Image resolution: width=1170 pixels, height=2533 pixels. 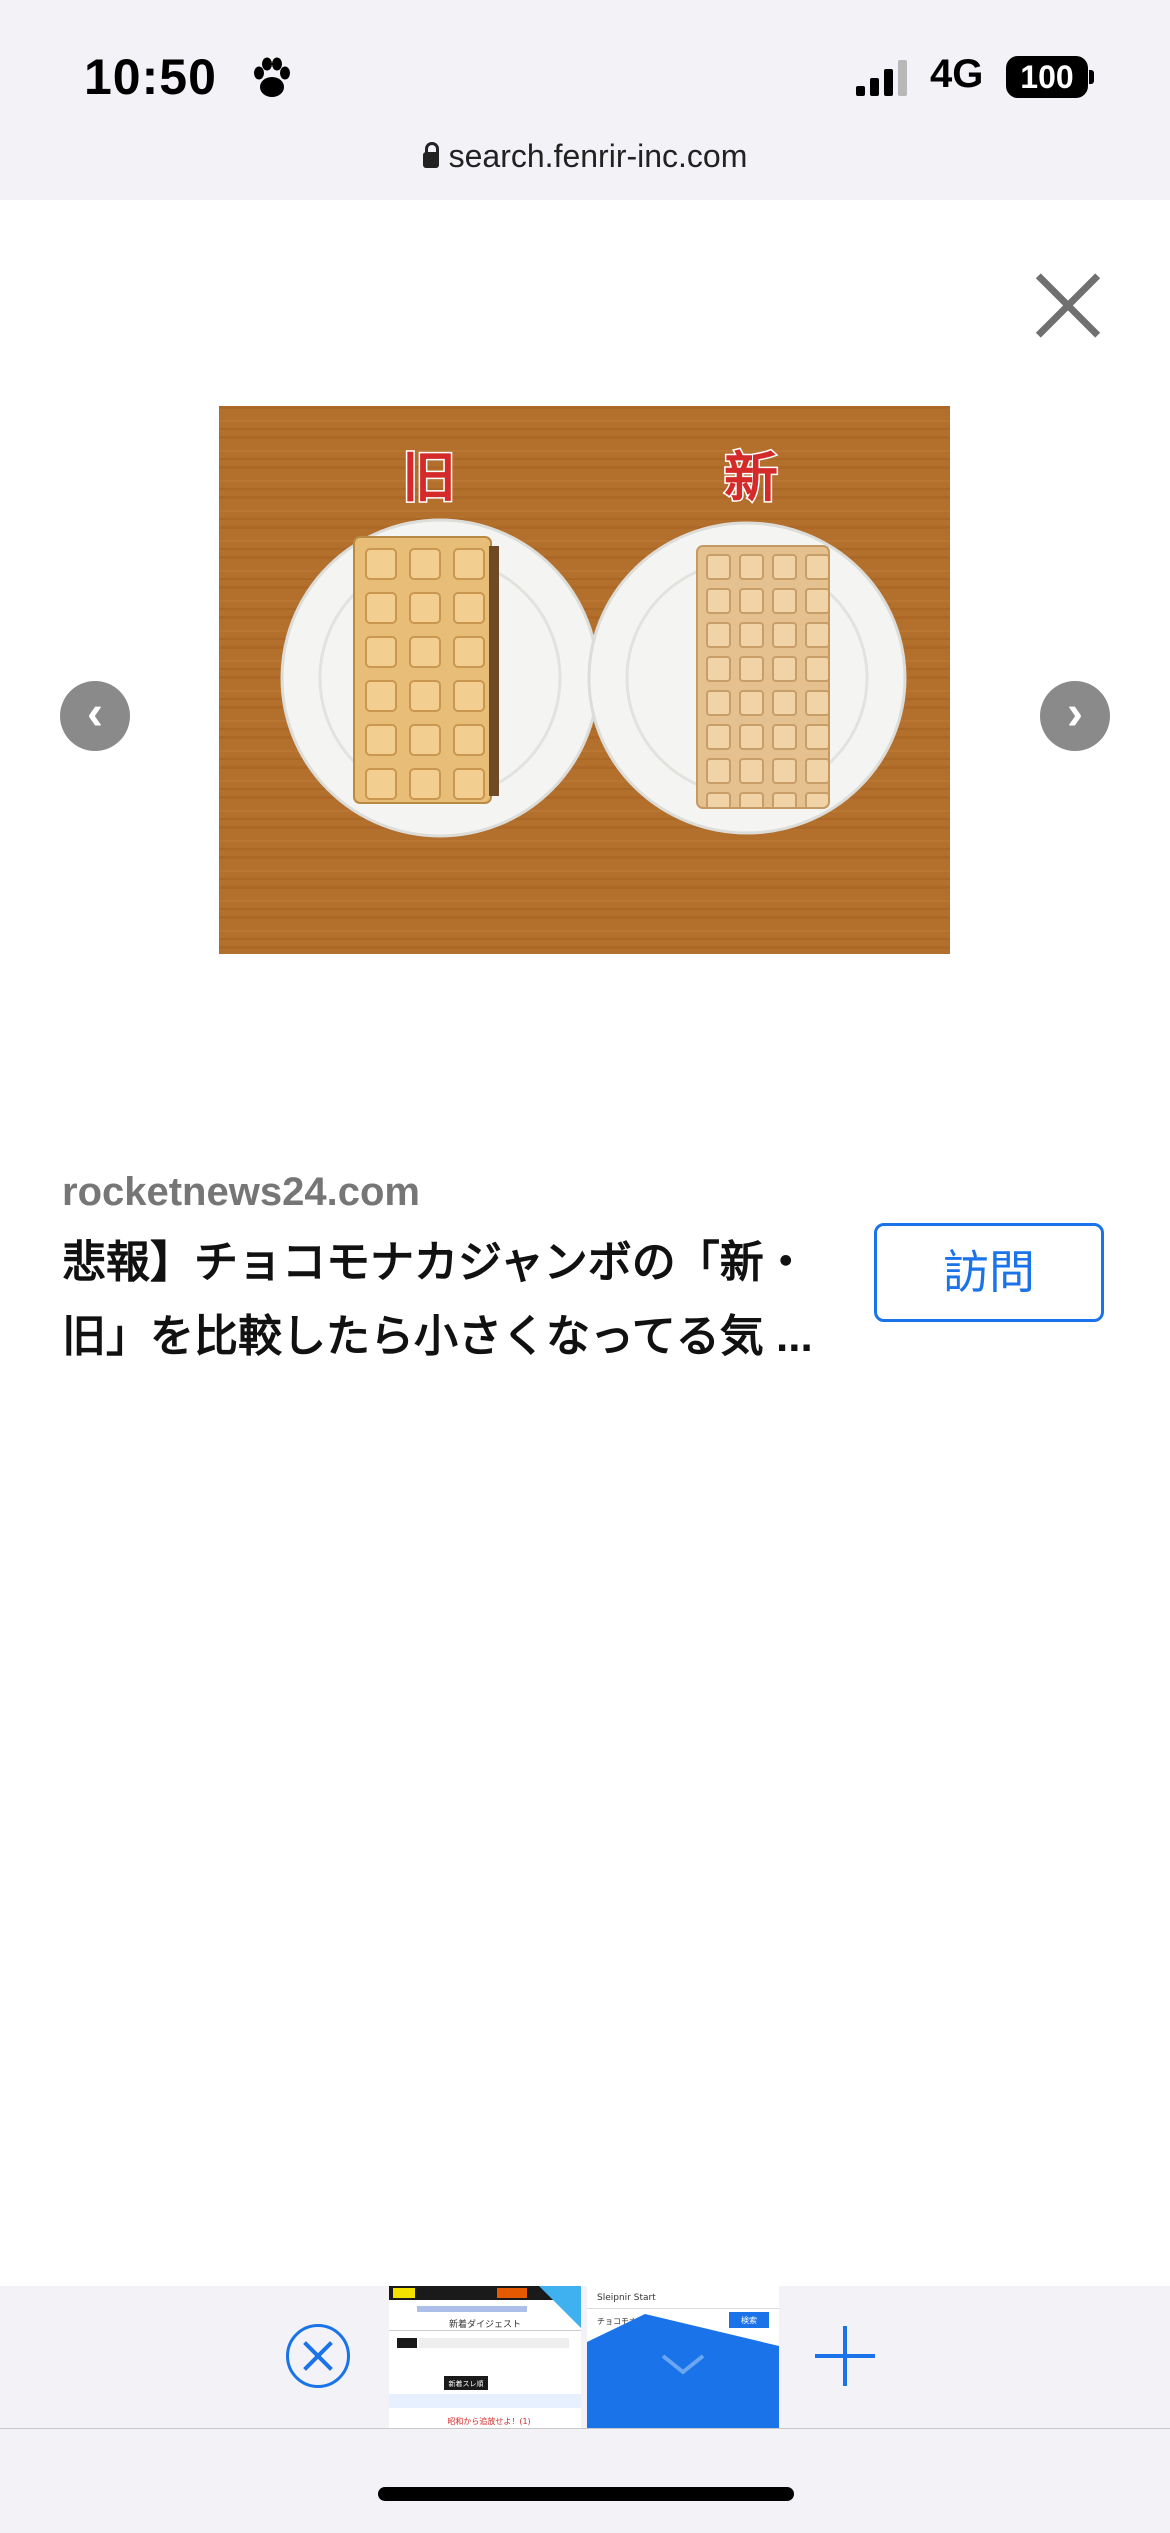 I want to click on paw-icon, so click(x=272, y=77).